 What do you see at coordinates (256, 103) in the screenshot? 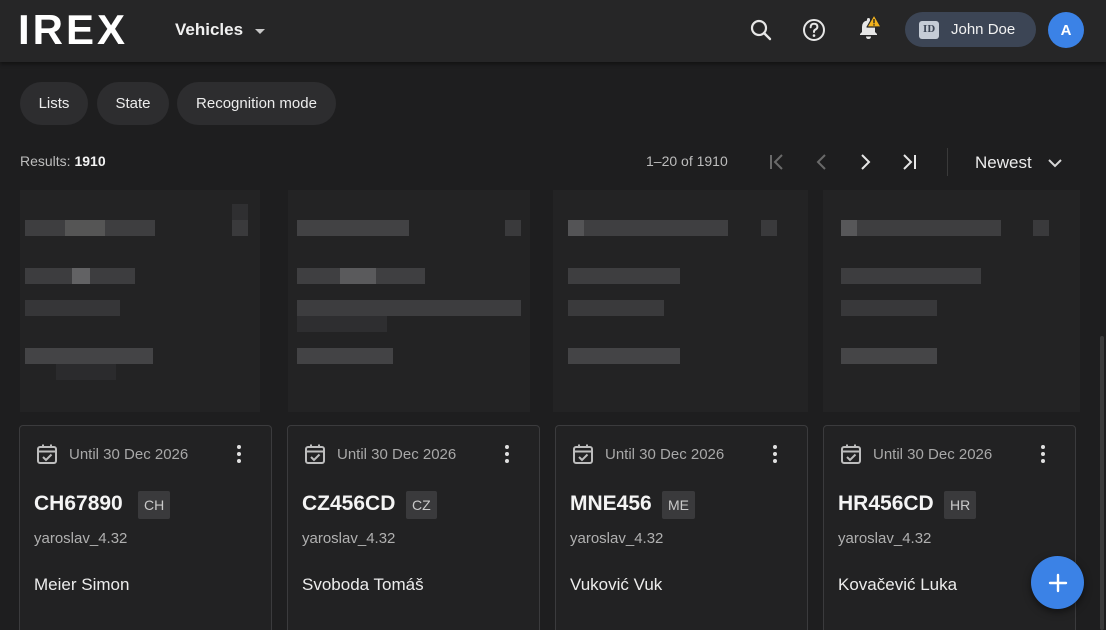
I see `filter-chip-recognition-mode: Recognition mode` at bounding box center [256, 103].